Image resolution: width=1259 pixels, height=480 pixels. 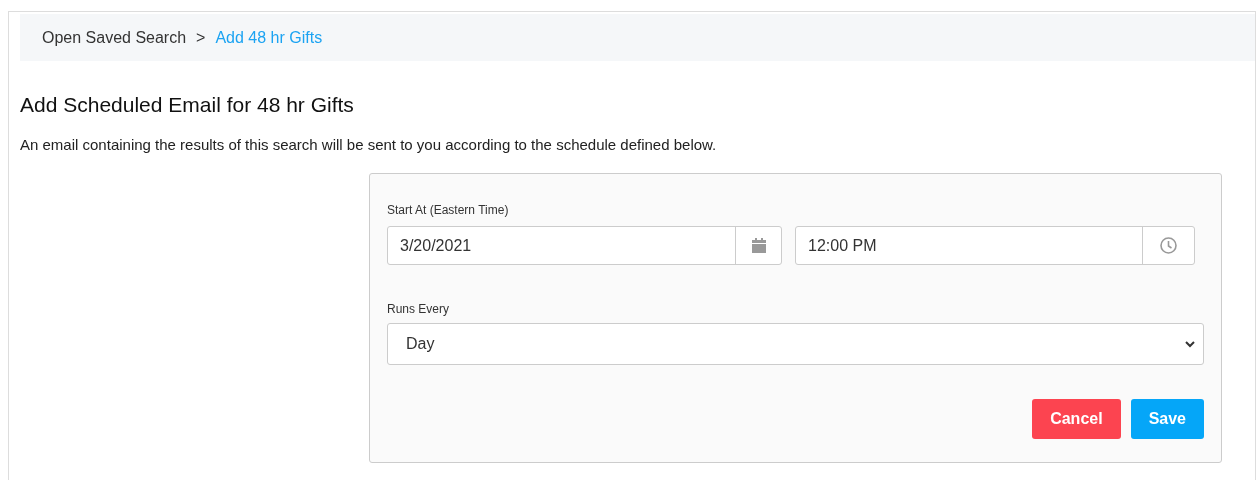 What do you see at coordinates (795, 344) in the screenshot?
I see `frequency-select: Day` at bounding box center [795, 344].